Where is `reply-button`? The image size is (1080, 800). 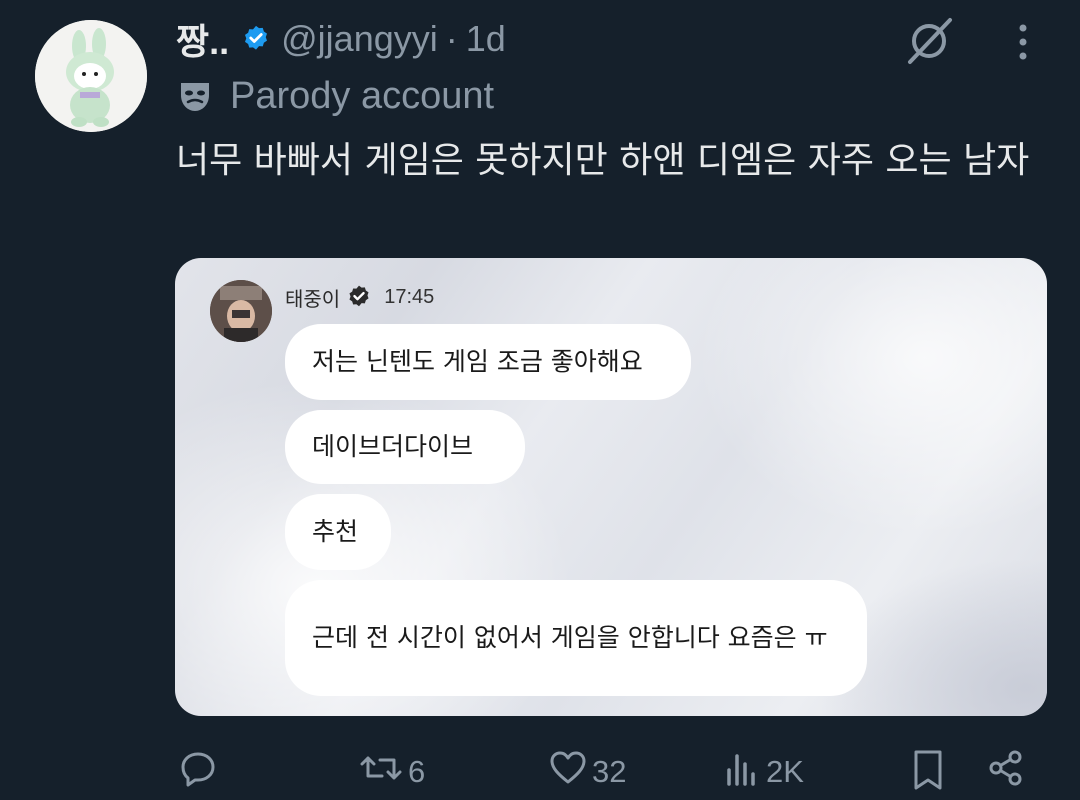
reply-button is located at coordinates (200, 772).